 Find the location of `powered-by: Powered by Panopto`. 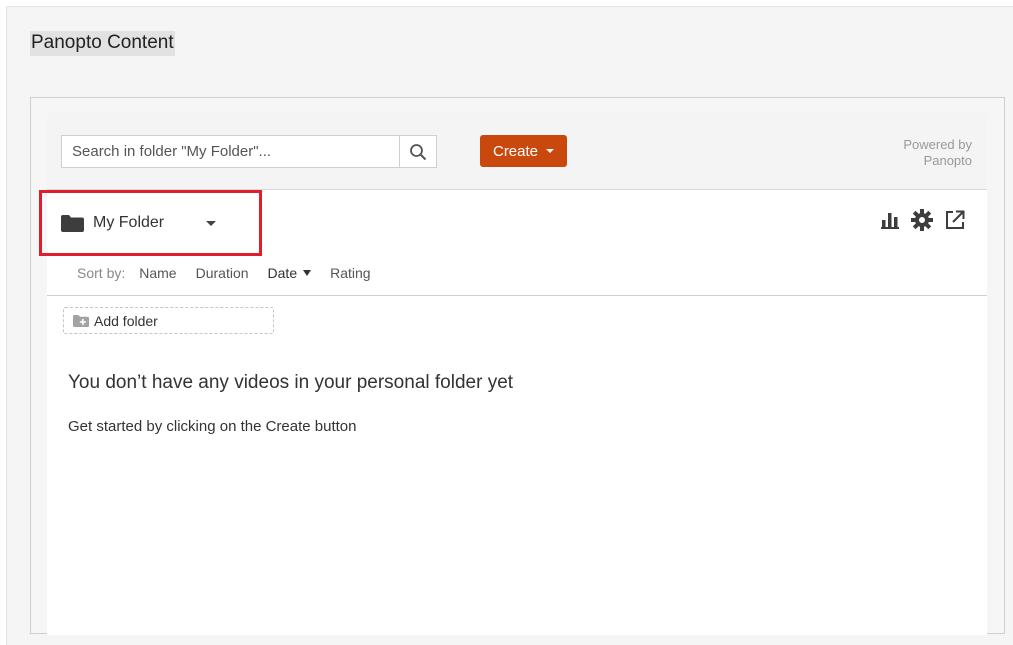

powered-by: Powered by Panopto is located at coordinates (937, 153).